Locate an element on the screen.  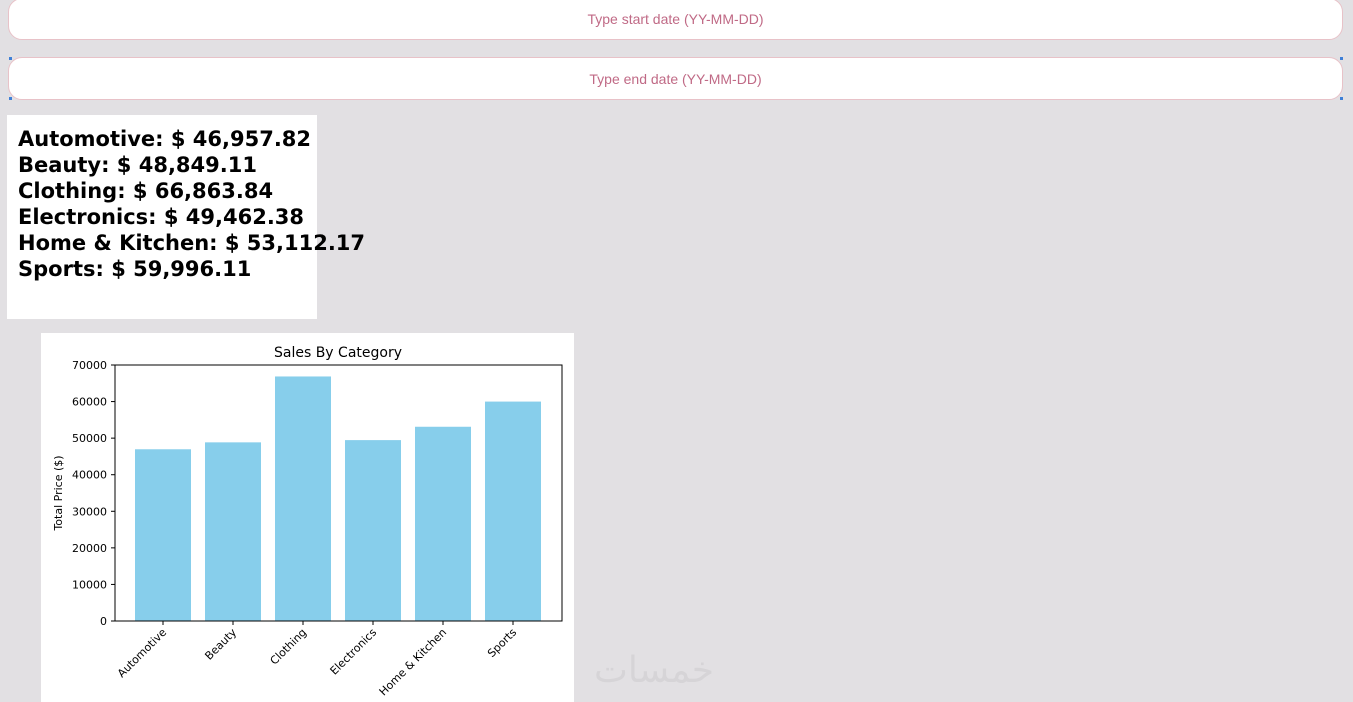
x-tick-label: Automotive is located at coordinates (142, 653).